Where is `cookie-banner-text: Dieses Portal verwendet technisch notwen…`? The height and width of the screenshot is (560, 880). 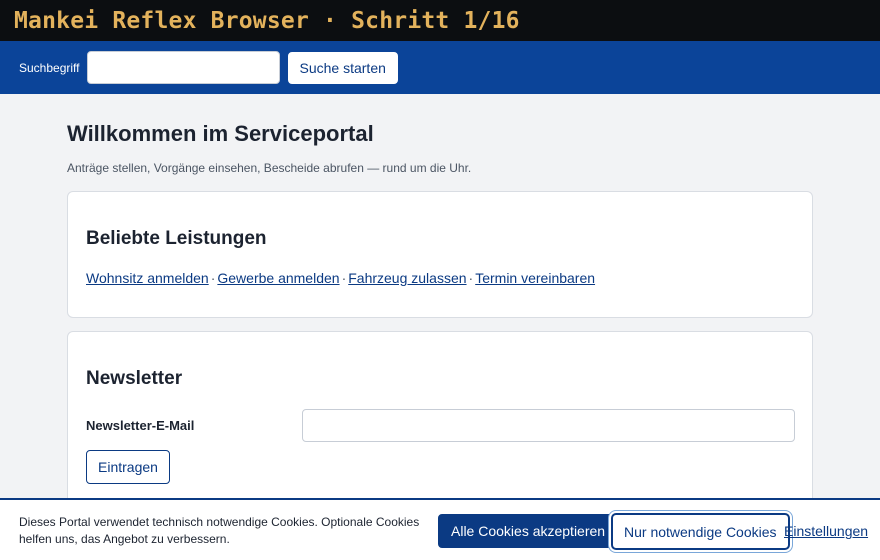 cookie-banner-text: Dieses Portal verwendet technisch notwen… is located at coordinates (219, 530).